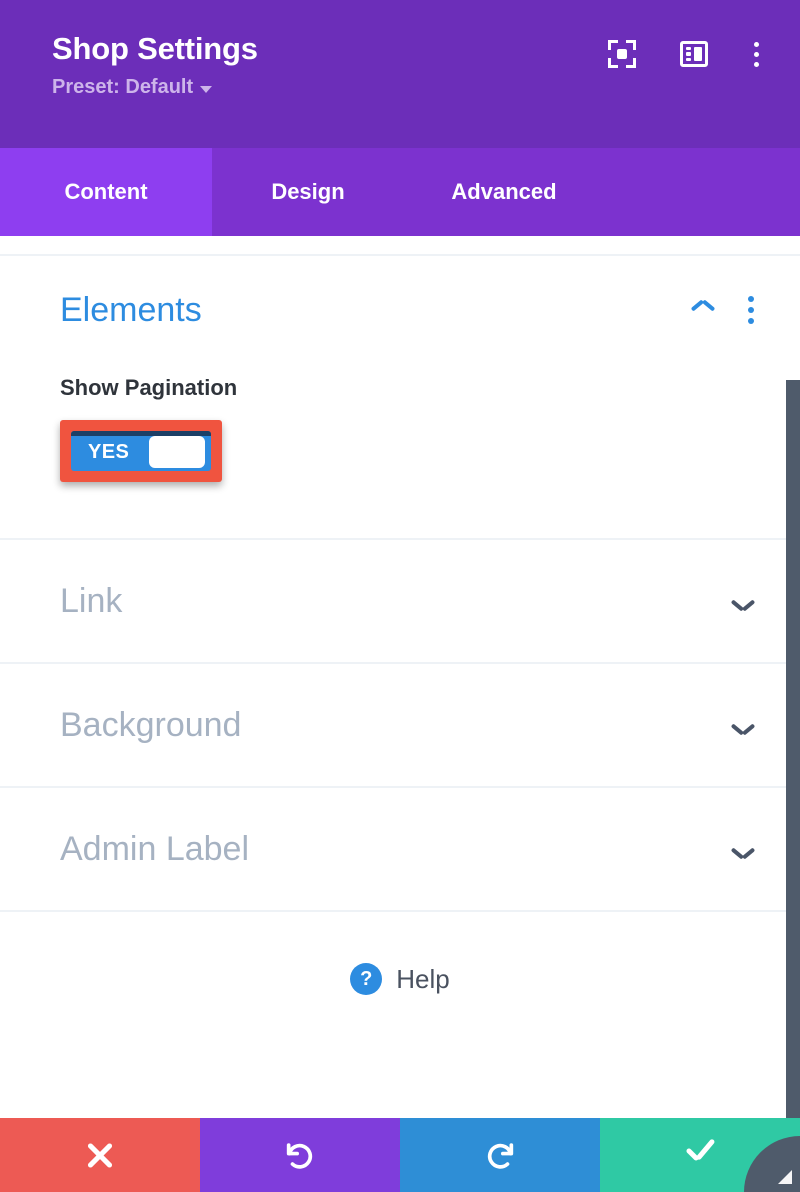 The height and width of the screenshot is (1192, 800). I want to click on field-show-pagination: Show Pagination YES, so click(400, 406).